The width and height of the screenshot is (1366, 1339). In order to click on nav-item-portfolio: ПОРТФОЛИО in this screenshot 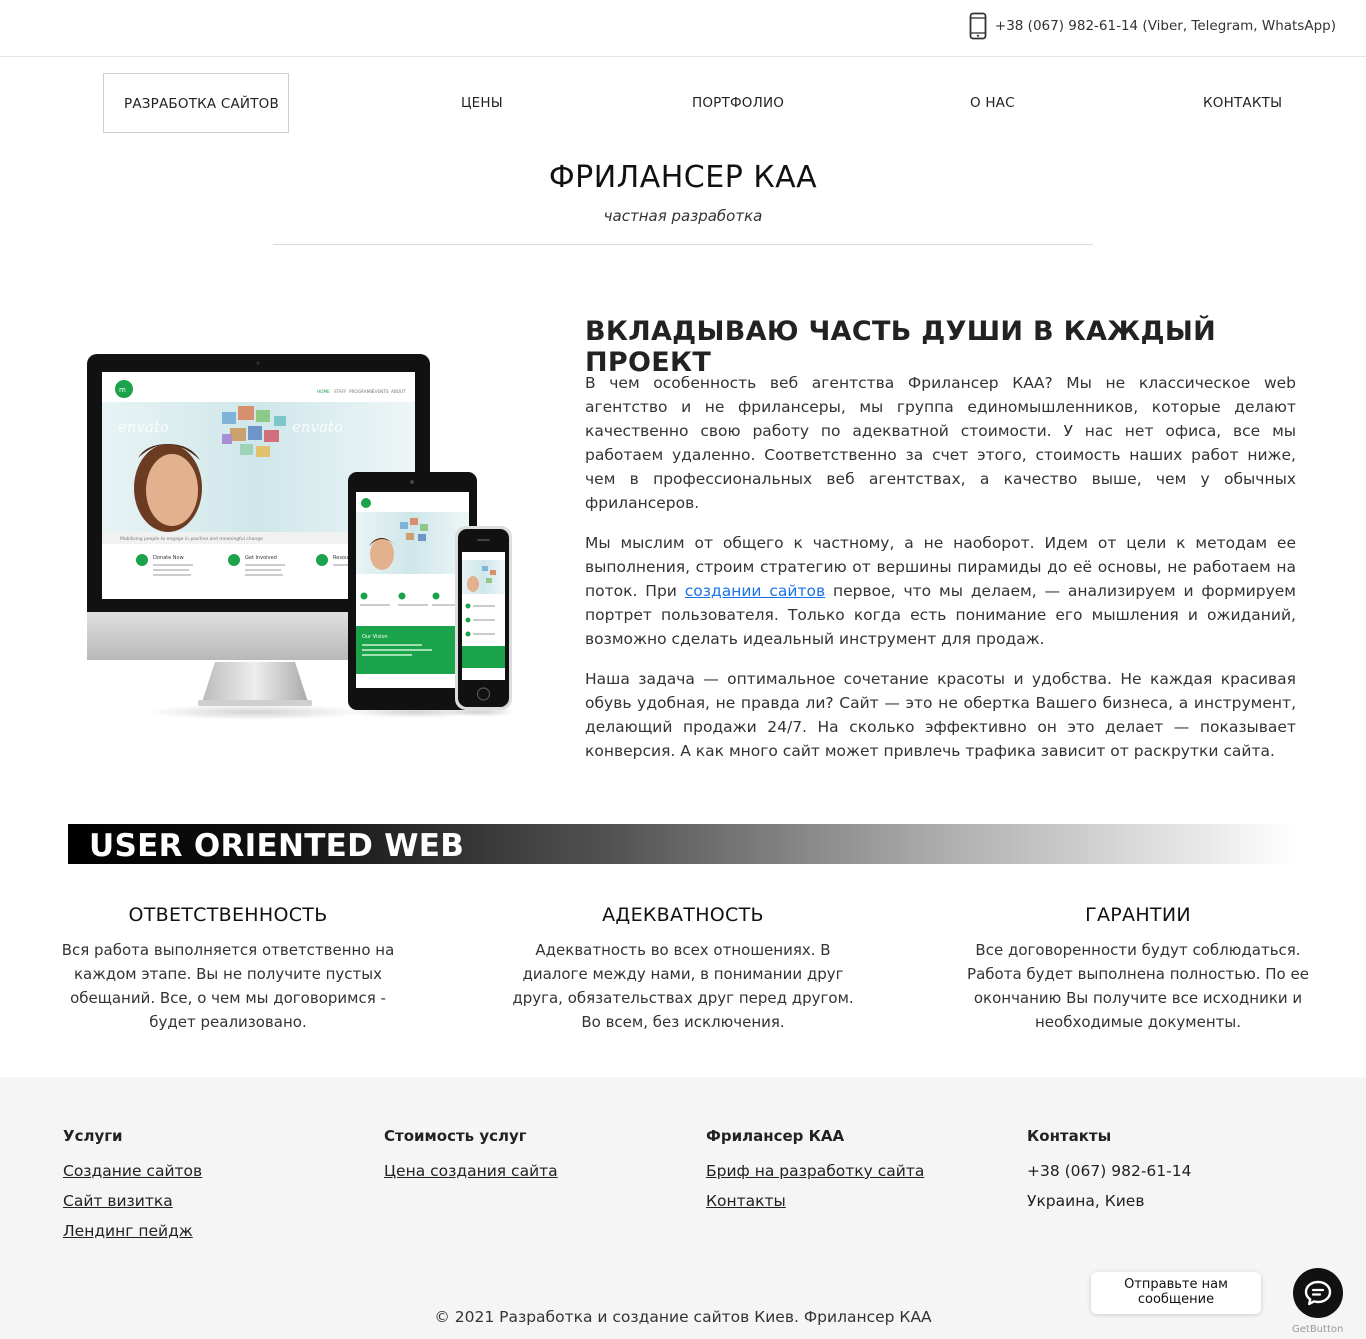, I will do `click(738, 103)`.